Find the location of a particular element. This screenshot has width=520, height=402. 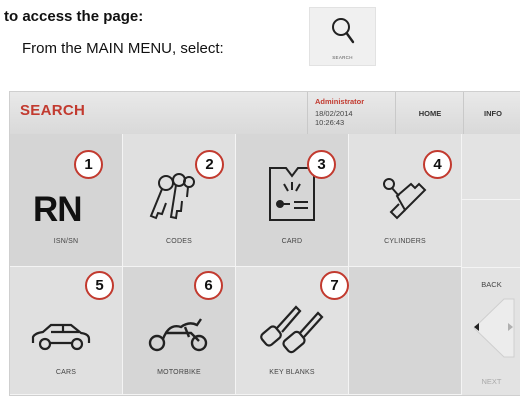

back-label: BACK is located at coordinates (491, 284).